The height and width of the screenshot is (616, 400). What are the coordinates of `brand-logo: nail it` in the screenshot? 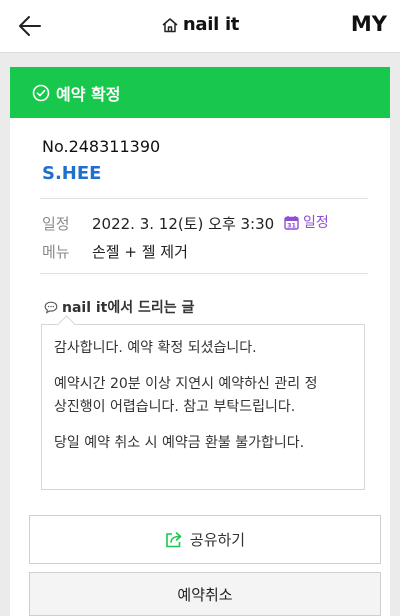 It's located at (200, 24).